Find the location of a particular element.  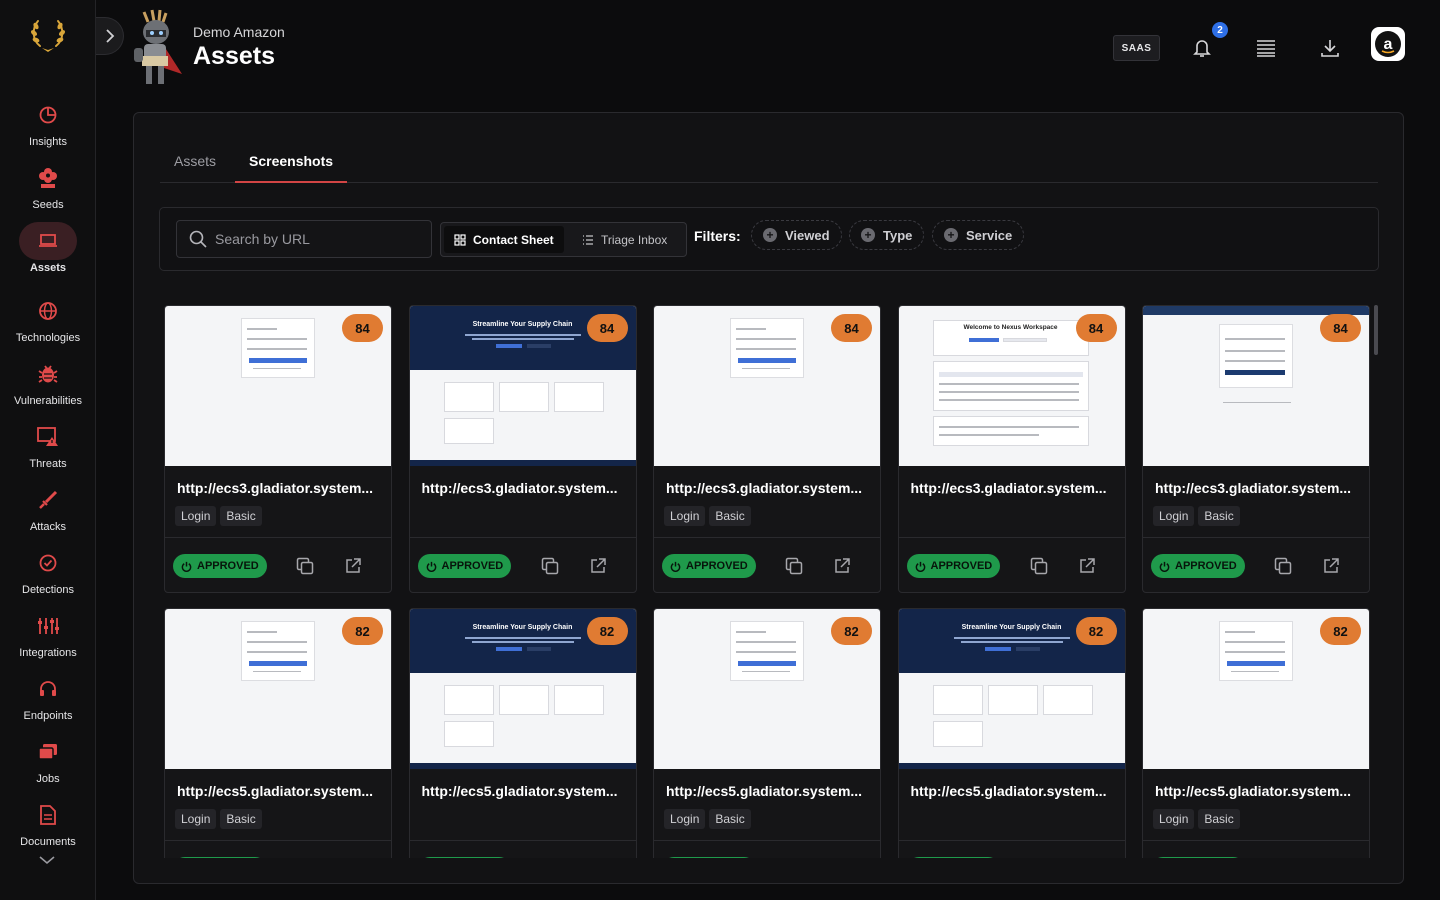

laurel-logo-icon is located at coordinates (48, 35).